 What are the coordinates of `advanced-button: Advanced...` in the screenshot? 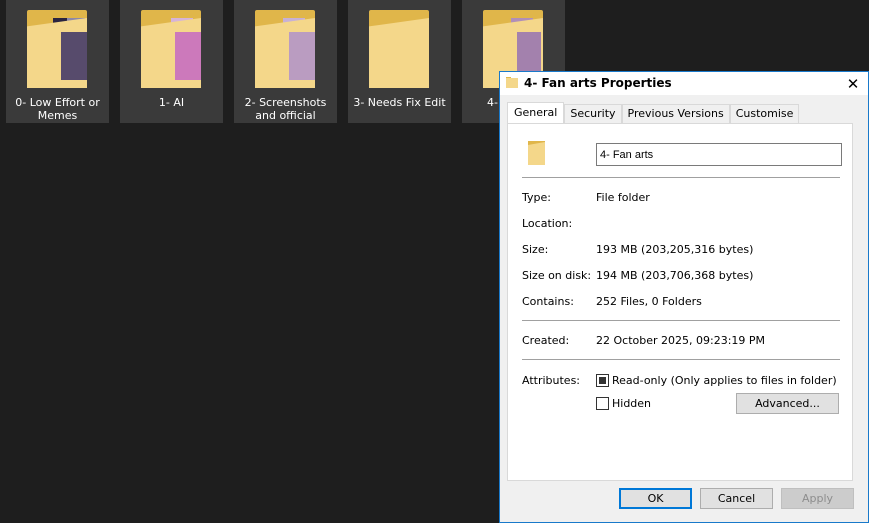 It's located at (787, 403).